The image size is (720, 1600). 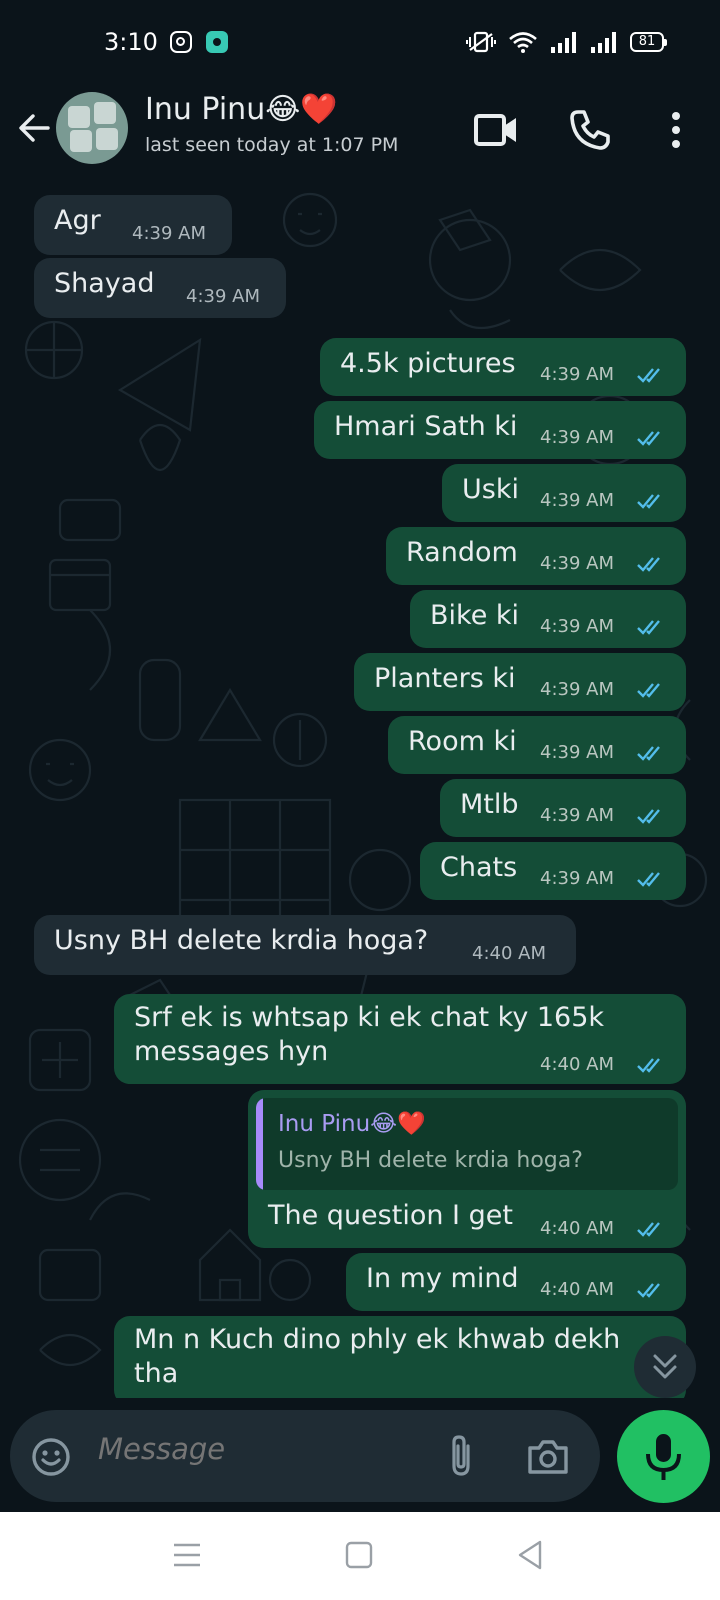 What do you see at coordinates (259, 1144) in the screenshot?
I see `quote-accent-bar` at bounding box center [259, 1144].